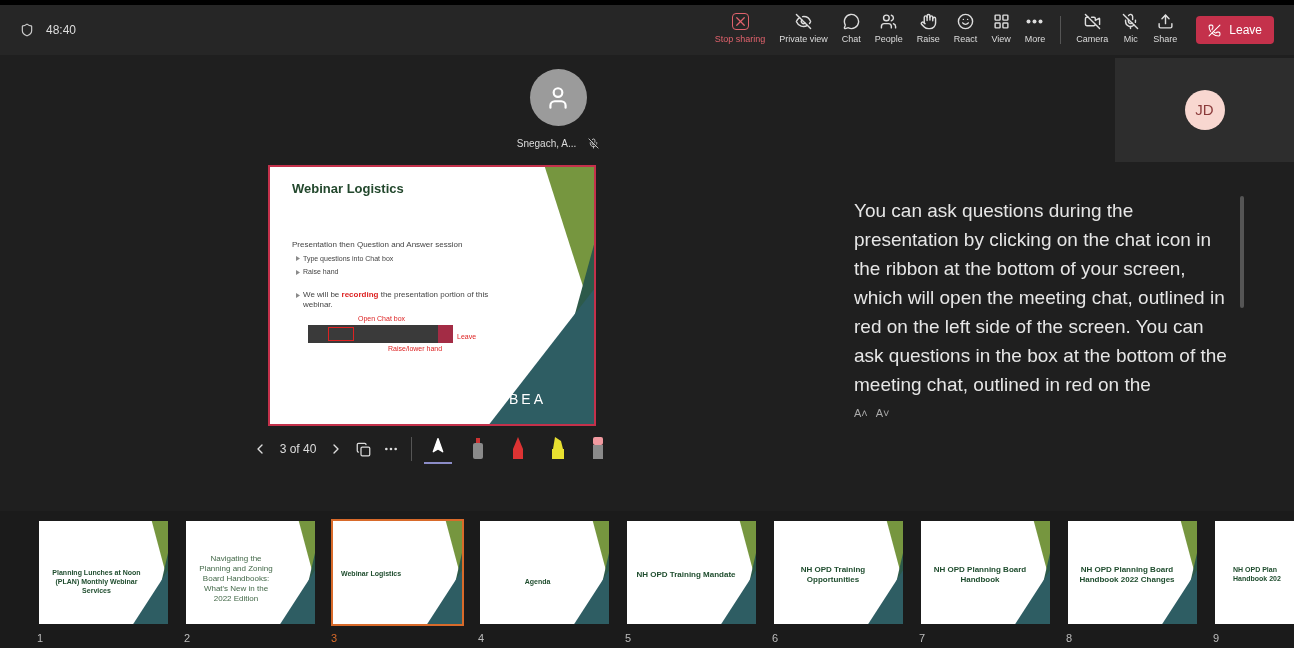  I want to click on eye-off-icon, so click(804, 22).